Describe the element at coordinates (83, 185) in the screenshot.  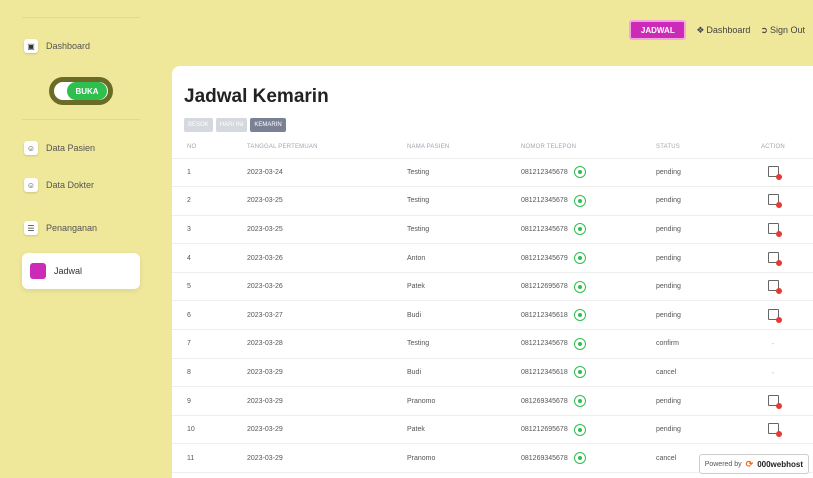
I see `sidebar-item-data-dokter: ☺ Data Dokter` at that location.